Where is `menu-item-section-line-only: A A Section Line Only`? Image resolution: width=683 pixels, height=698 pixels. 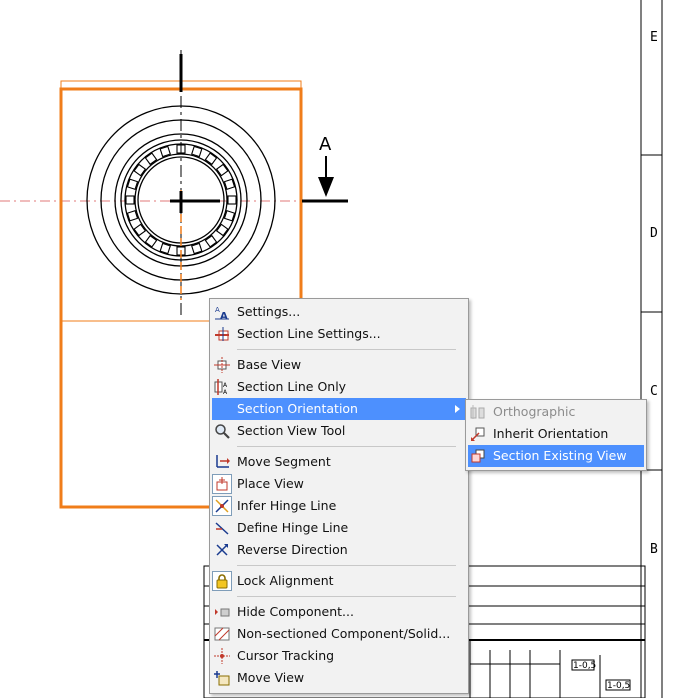
menu-item-section-line-only: A A Section Line Only is located at coordinates (339, 387).